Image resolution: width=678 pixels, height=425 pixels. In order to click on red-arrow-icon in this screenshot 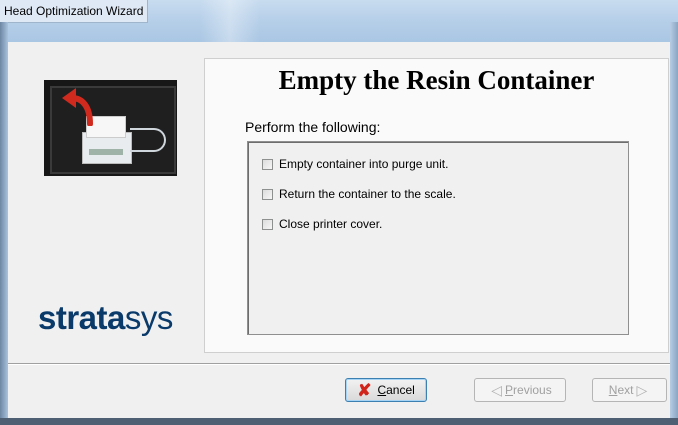, I will do `click(77, 107)`.